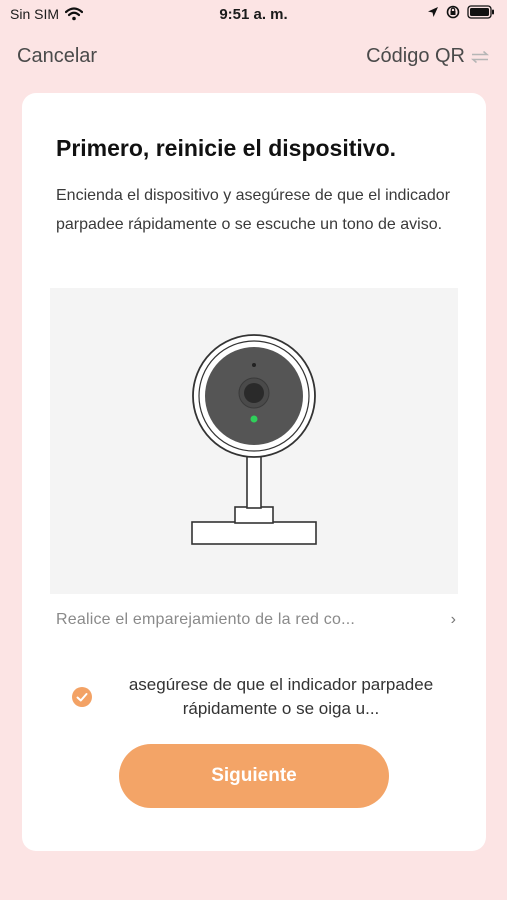 This screenshot has height=900, width=507. What do you see at coordinates (82, 697) in the screenshot?
I see `checkmark-icon` at bounding box center [82, 697].